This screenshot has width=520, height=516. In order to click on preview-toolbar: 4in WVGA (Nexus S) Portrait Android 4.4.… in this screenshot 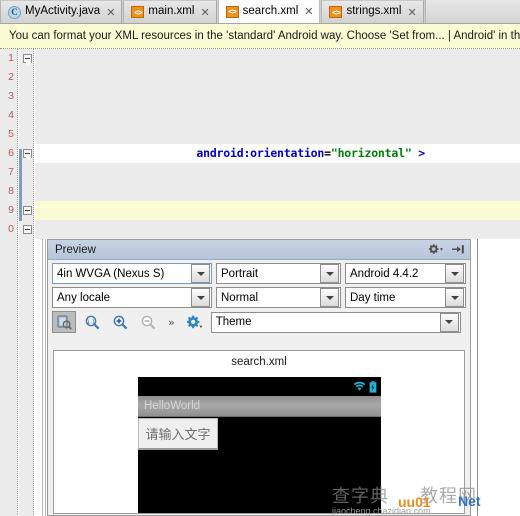, I will do `click(259, 298)`.